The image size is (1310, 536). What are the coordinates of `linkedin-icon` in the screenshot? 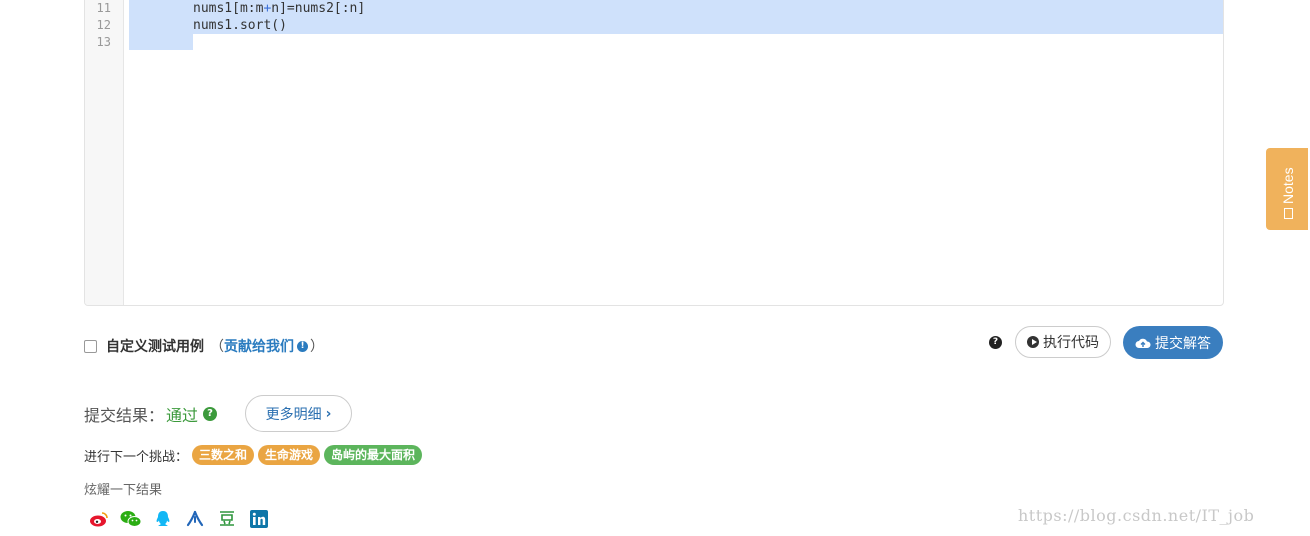 It's located at (259, 519).